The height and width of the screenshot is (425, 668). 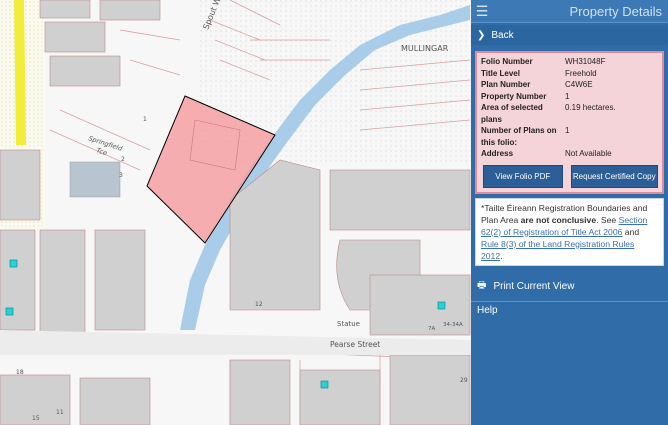 What do you see at coordinates (507, 61) in the screenshot?
I see `folio-number-label: Folio Number` at bounding box center [507, 61].